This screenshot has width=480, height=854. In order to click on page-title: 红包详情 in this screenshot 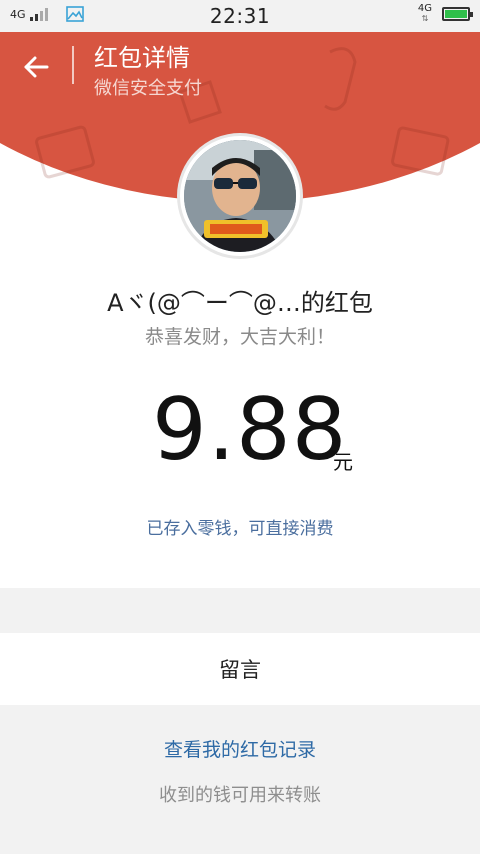, I will do `click(142, 58)`.